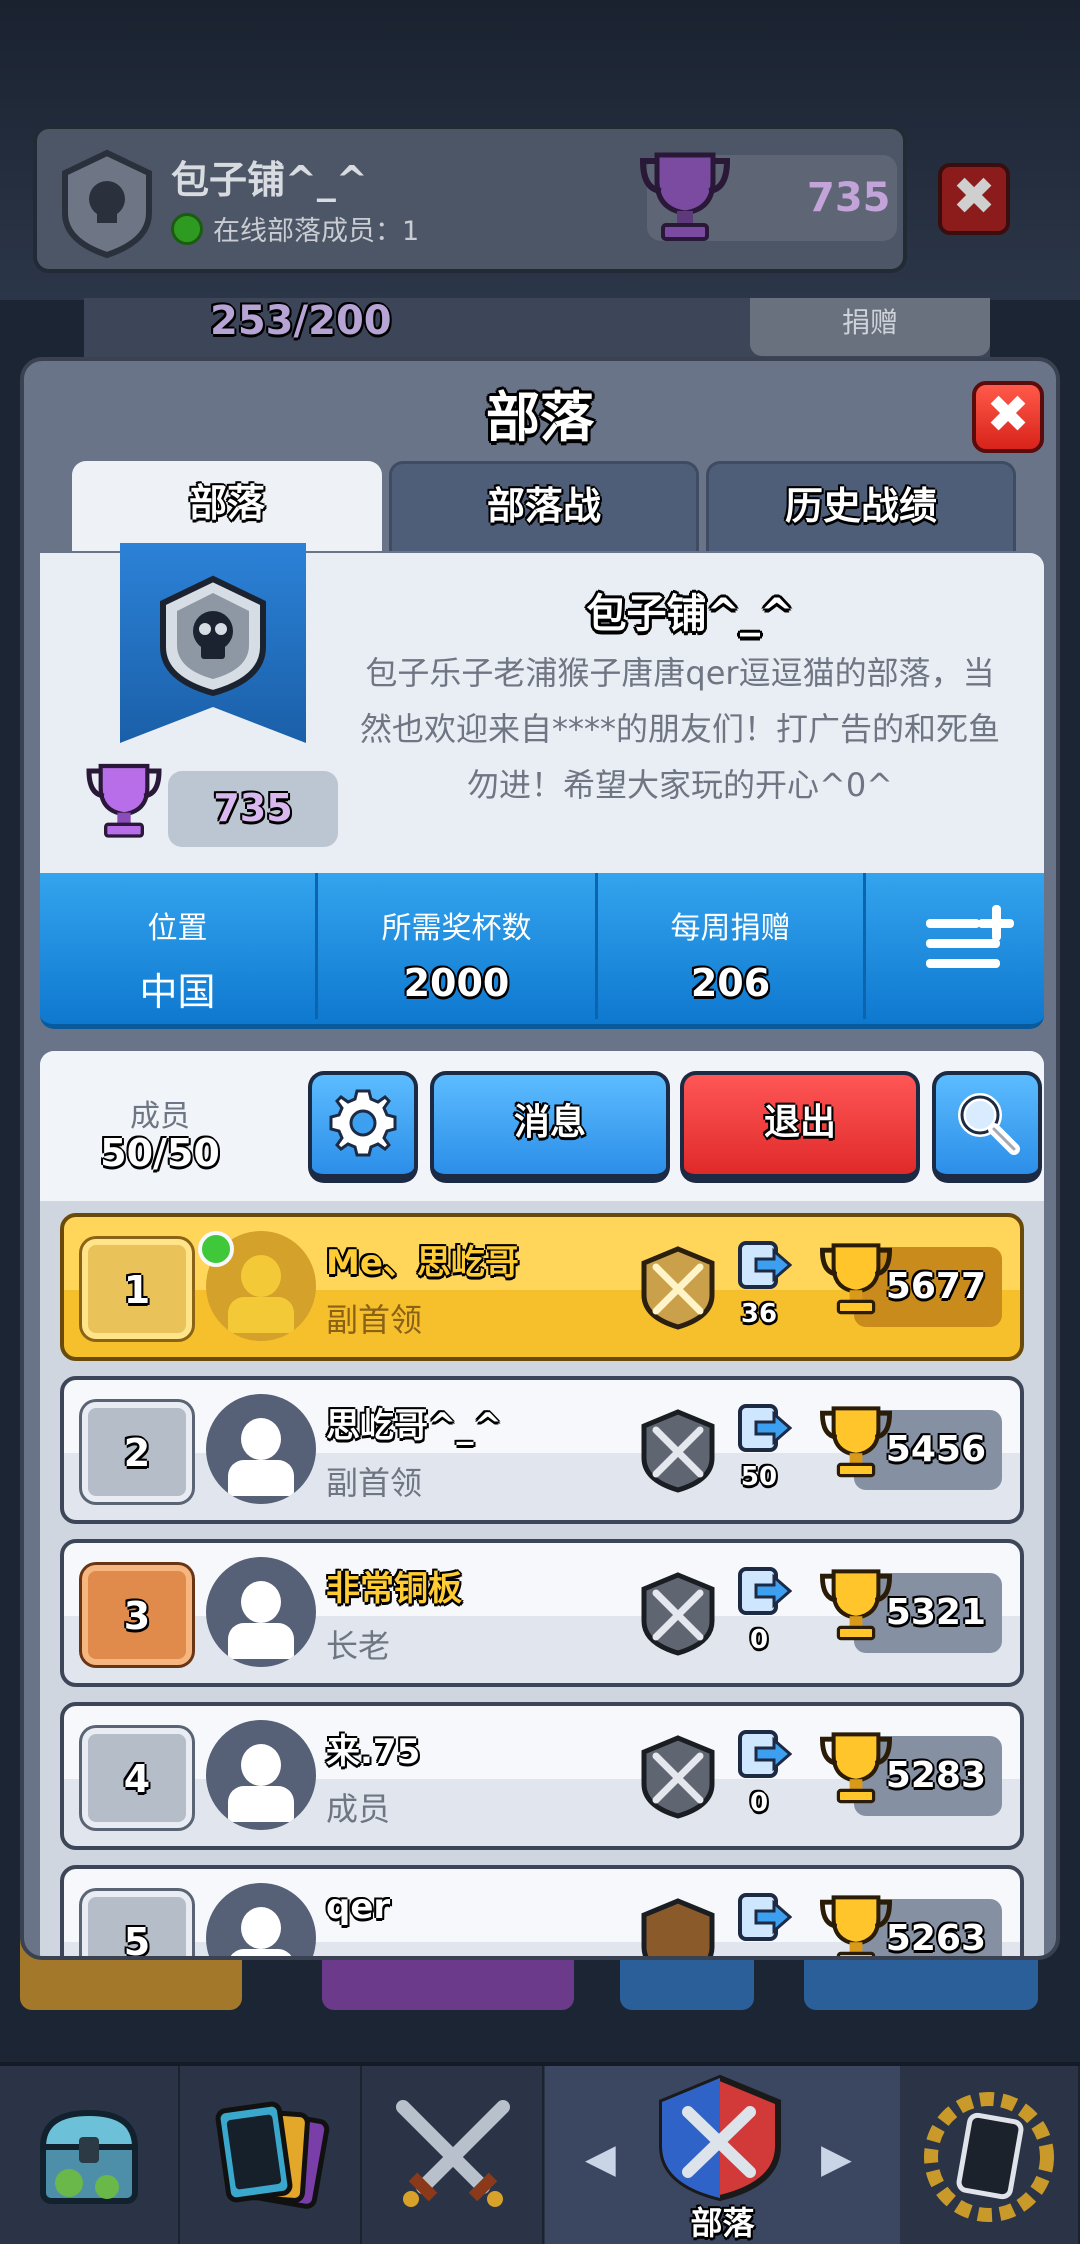 The width and height of the screenshot is (1080, 2244). What do you see at coordinates (414, 1426) in the screenshot?
I see `member-name: 思屹哥^_^` at bounding box center [414, 1426].